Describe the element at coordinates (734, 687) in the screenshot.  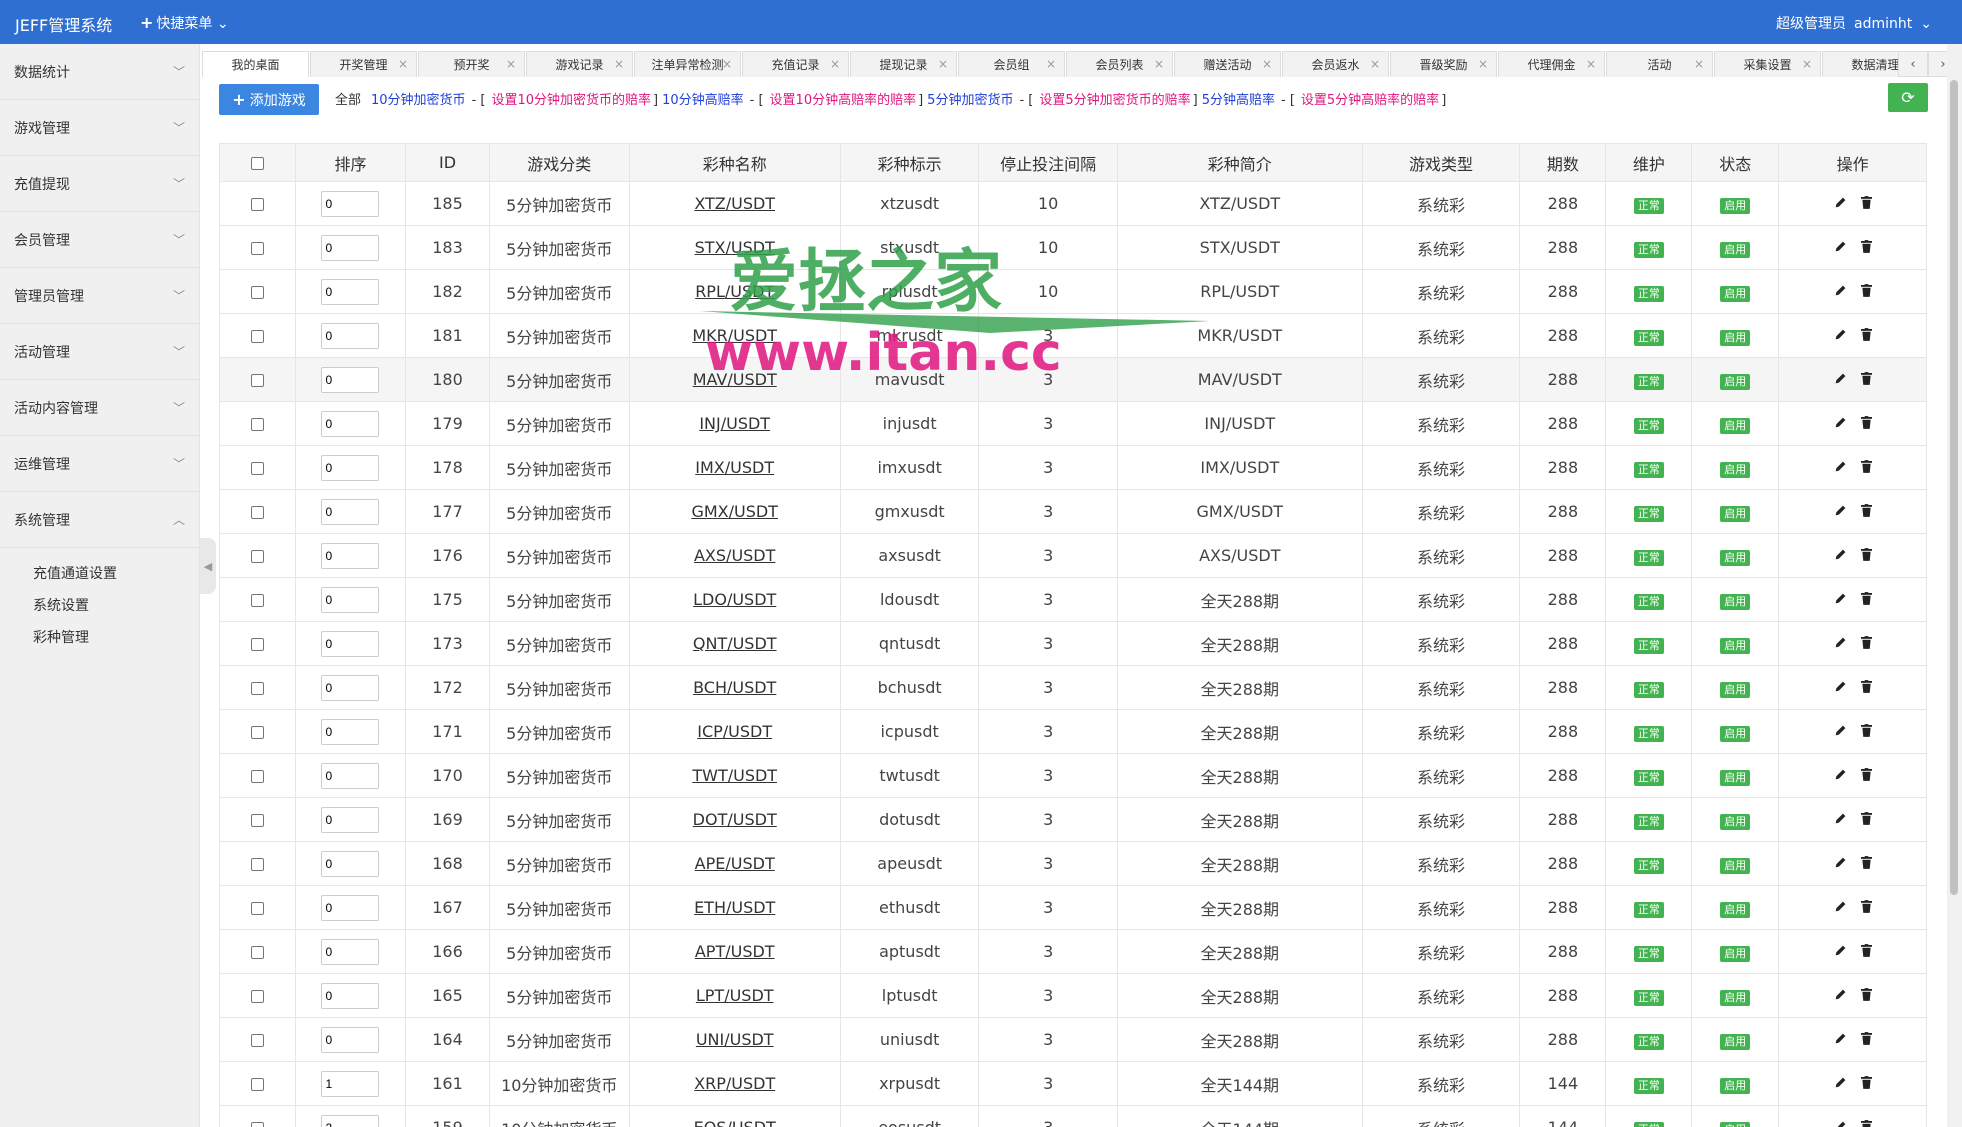
I see `game-name-link: BCH/USDT` at that location.